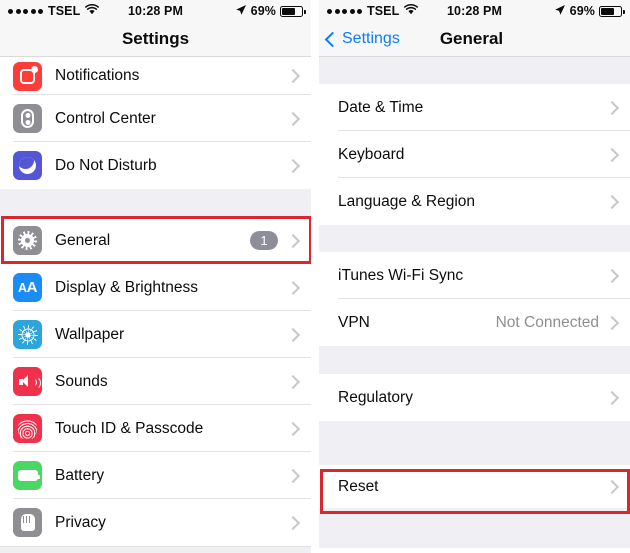 The width and height of the screenshot is (630, 553). Describe the element at coordinates (381, 107) in the screenshot. I see `list-item-label: Date & Time` at that location.